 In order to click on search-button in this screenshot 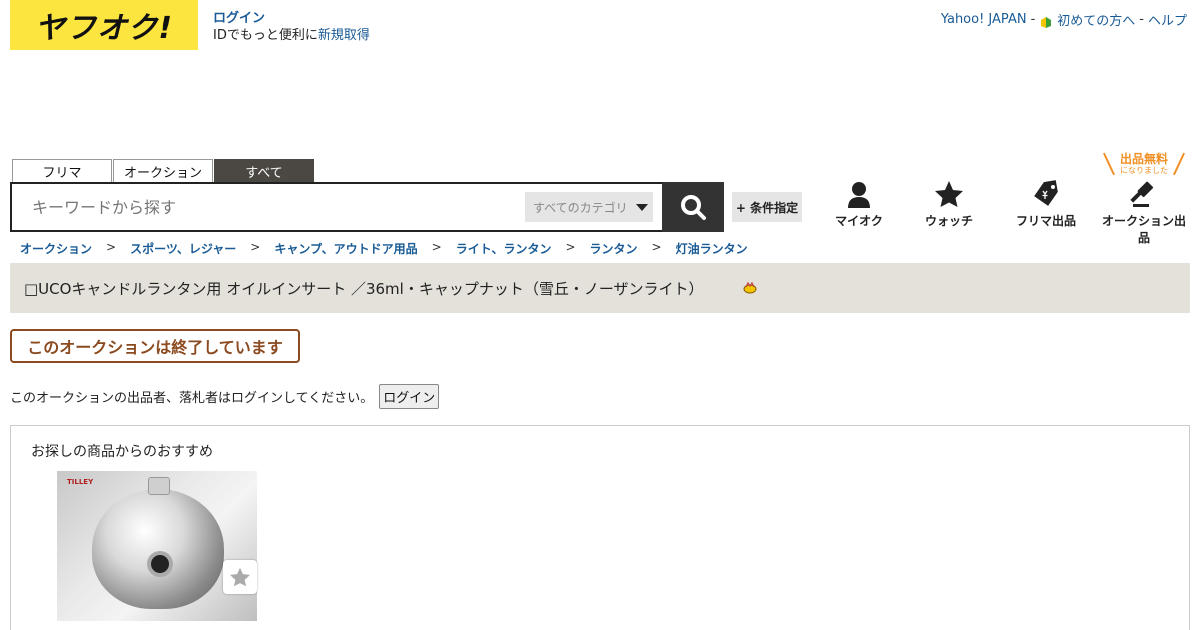, I will do `click(693, 207)`.